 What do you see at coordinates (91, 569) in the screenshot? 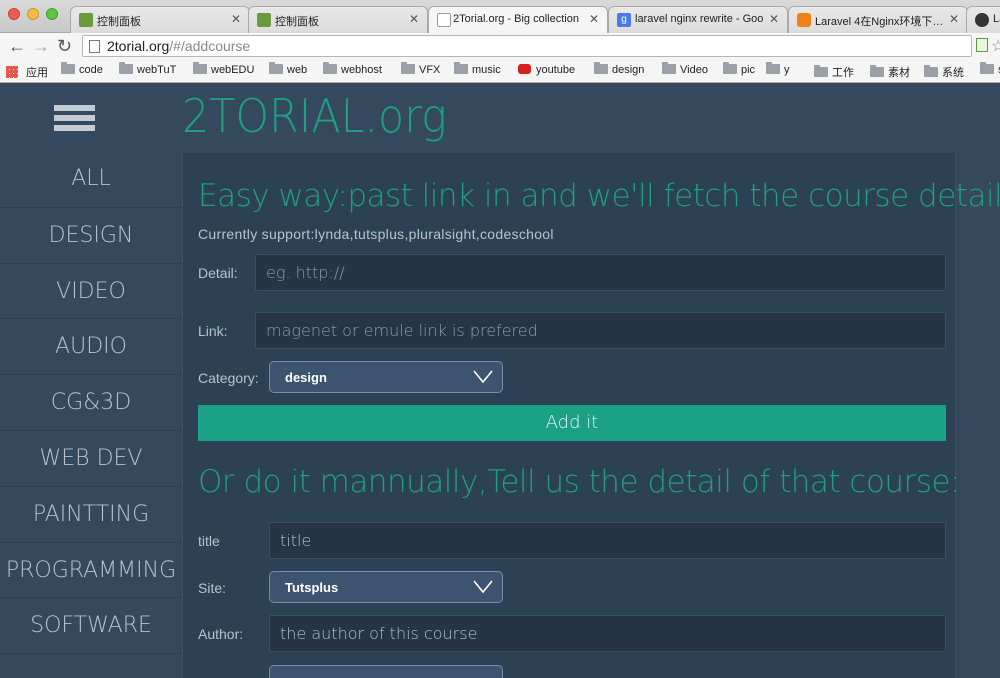
I see `sidebar-item: PROGRAMMING` at bounding box center [91, 569].